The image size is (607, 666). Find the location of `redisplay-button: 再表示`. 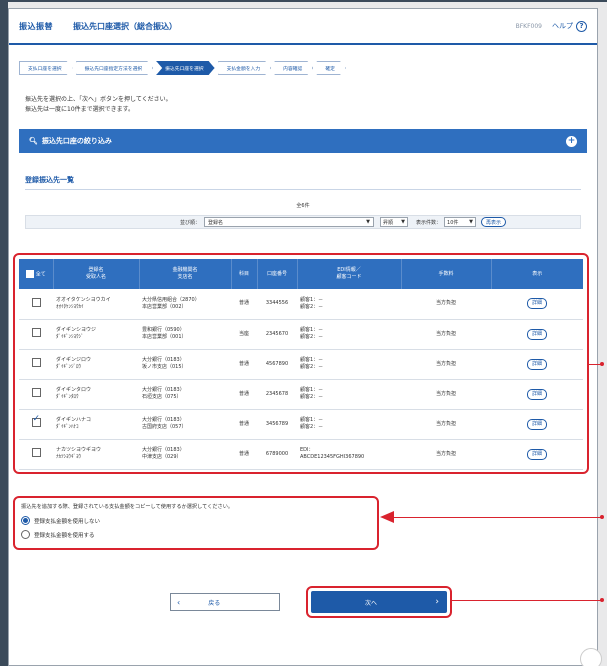

redisplay-button: 再表示 is located at coordinates (494, 222).